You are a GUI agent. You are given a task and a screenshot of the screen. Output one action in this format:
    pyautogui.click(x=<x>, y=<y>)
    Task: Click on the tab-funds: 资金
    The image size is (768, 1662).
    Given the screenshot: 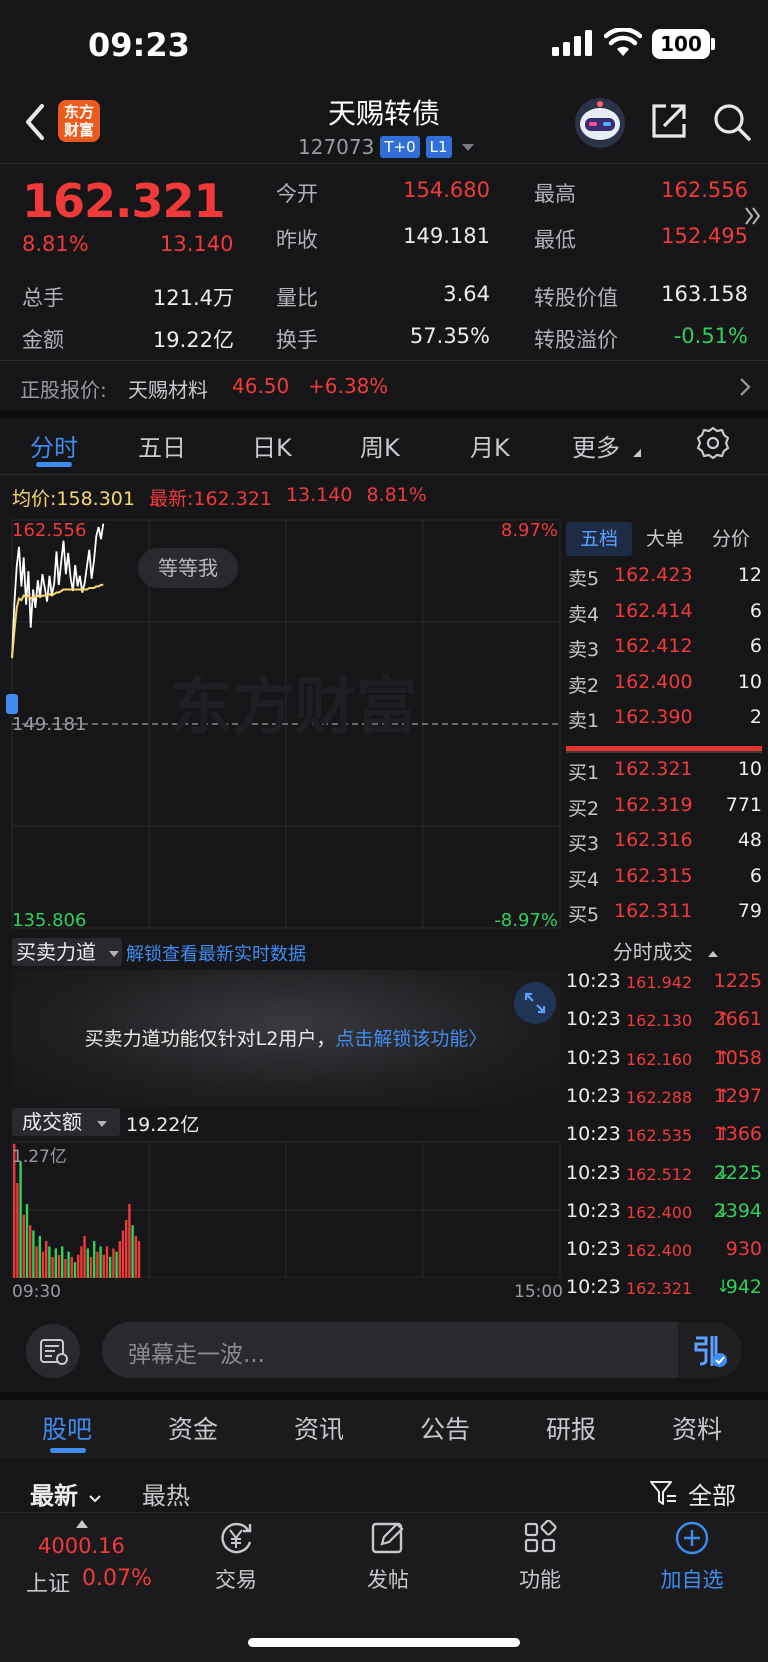 What is the action you would take?
    pyautogui.click(x=193, y=1428)
    